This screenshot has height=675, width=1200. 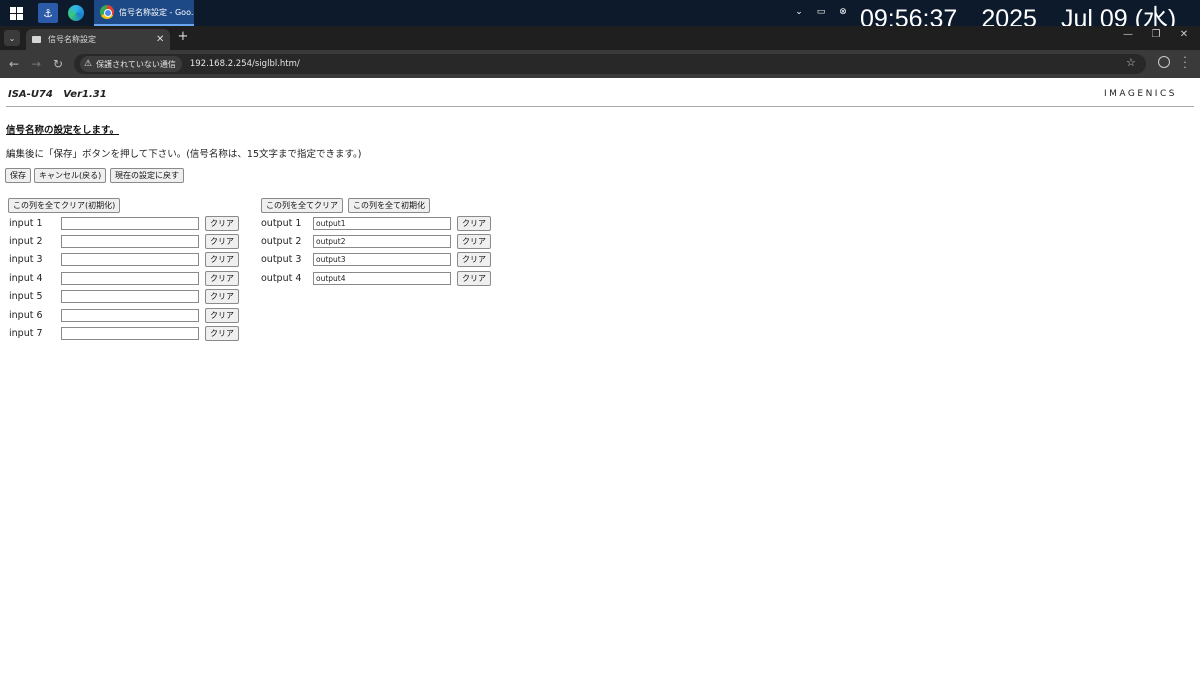 What do you see at coordinates (1131, 62) in the screenshot?
I see `bookmark-star-icon: ☆` at bounding box center [1131, 62].